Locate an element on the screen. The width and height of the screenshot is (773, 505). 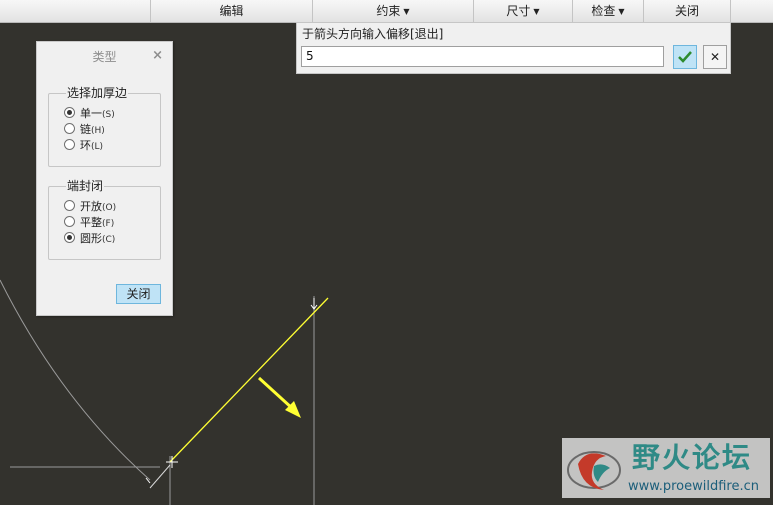
hotkey-label: (S) is located at coordinates (108, 115).